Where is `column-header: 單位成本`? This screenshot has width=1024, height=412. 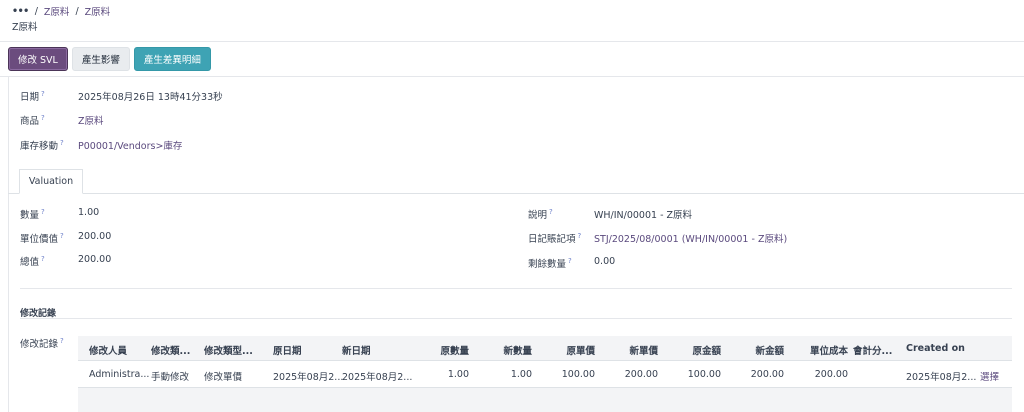 column-header: 單位成本 is located at coordinates (824, 350).